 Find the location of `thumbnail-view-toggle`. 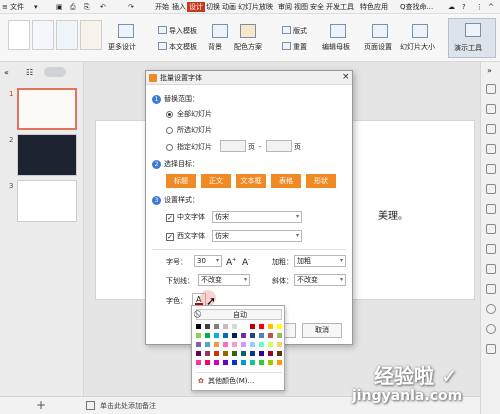

thumbnail-view-toggle is located at coordinates (55, 72).